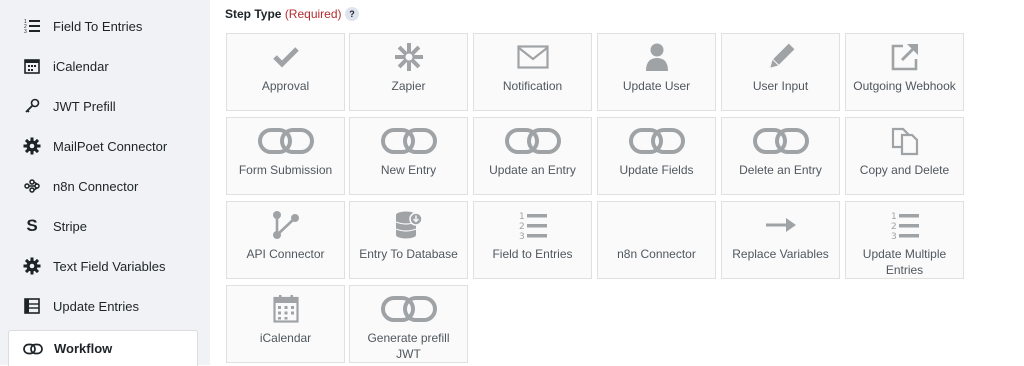  Describe the element at coordinates (656, 57) in the screenshot. I see `user-icon` at that location.